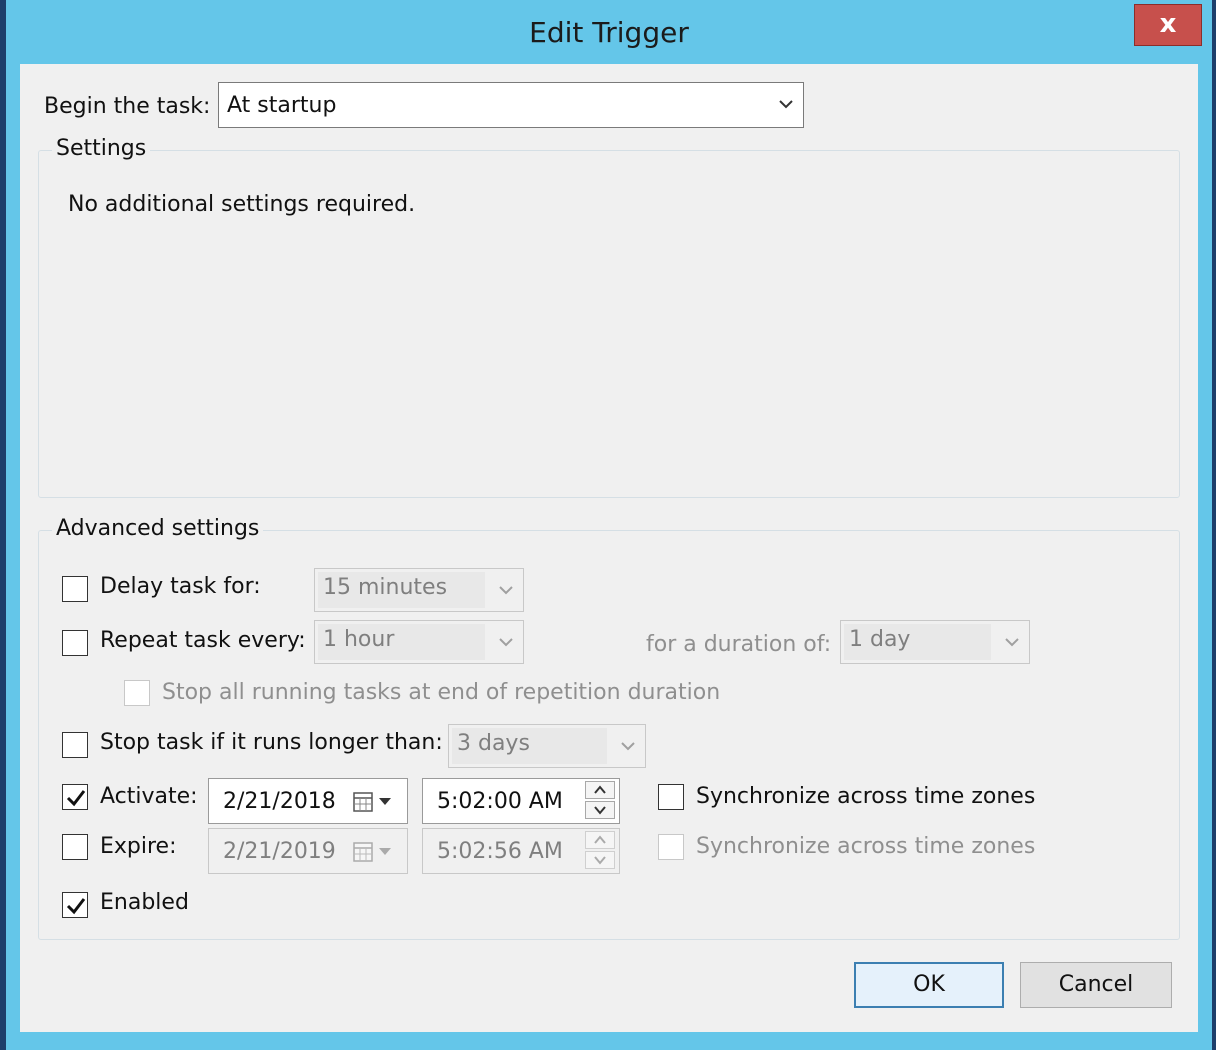 This screenshot has width=1216, height=1050. I want to click on expire-time-value: 5:02:56 AM, so click(500, 851).